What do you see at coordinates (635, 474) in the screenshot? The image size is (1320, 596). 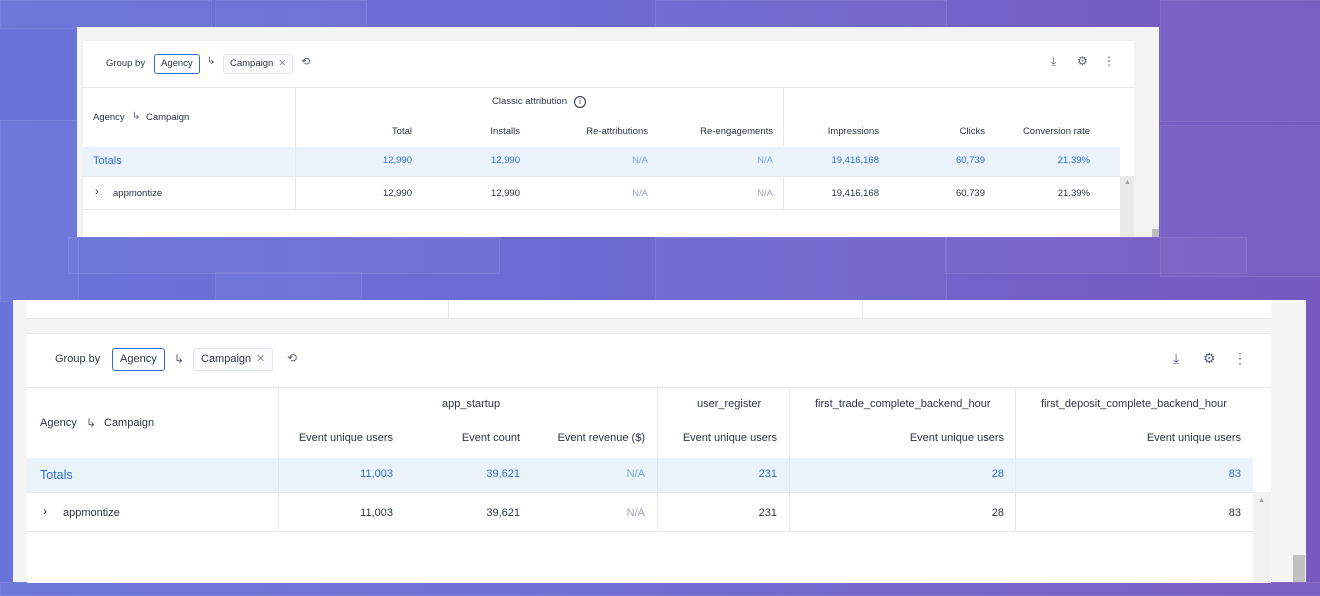 I see `totals-app-startup-revenue: N/A` at bounding box center [635, 474].